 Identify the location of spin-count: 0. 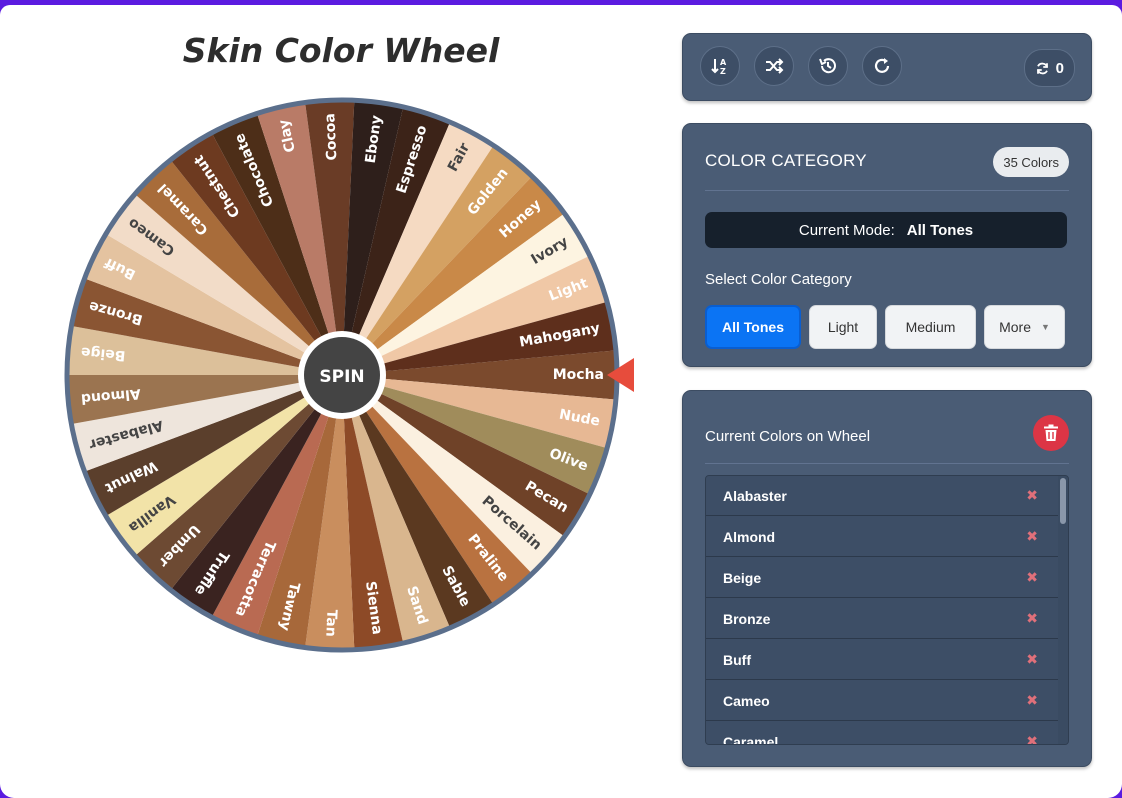
(1059, 68).